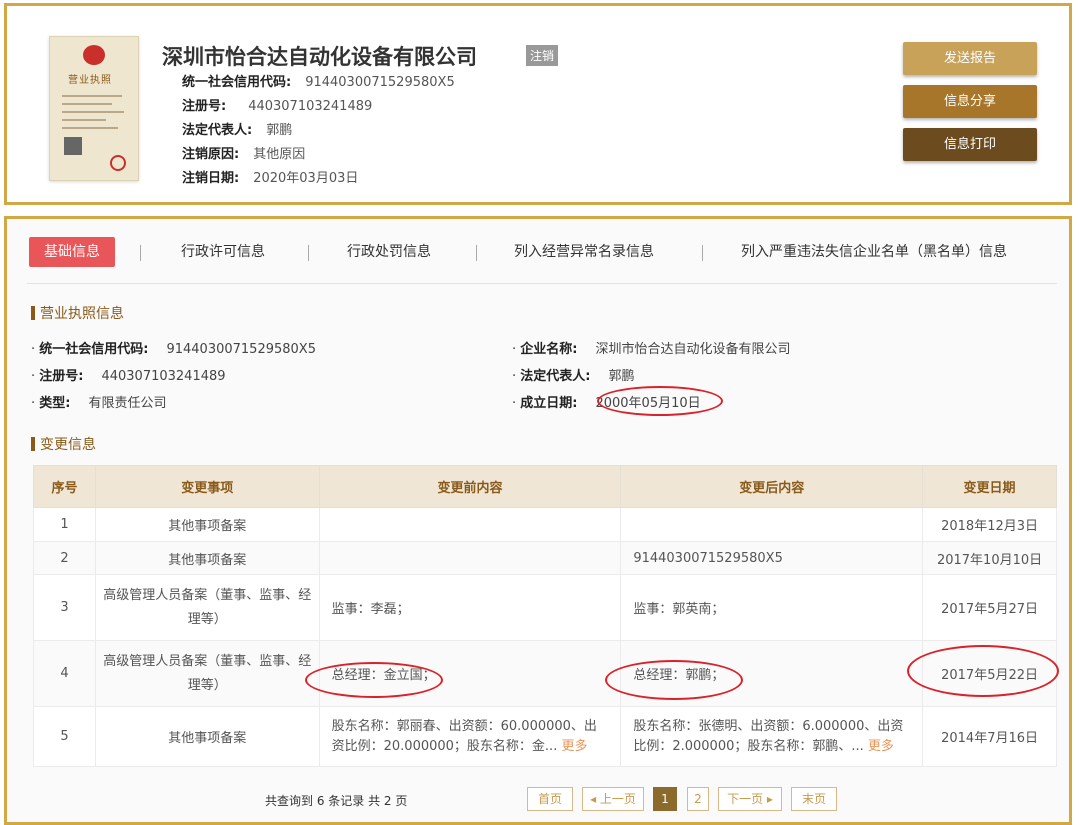 Image resolution: width=1080 pixels, height=825 pixels. I want to click on tab-abnormal-list: 列入经营异常名录信息, so click(584, 252).